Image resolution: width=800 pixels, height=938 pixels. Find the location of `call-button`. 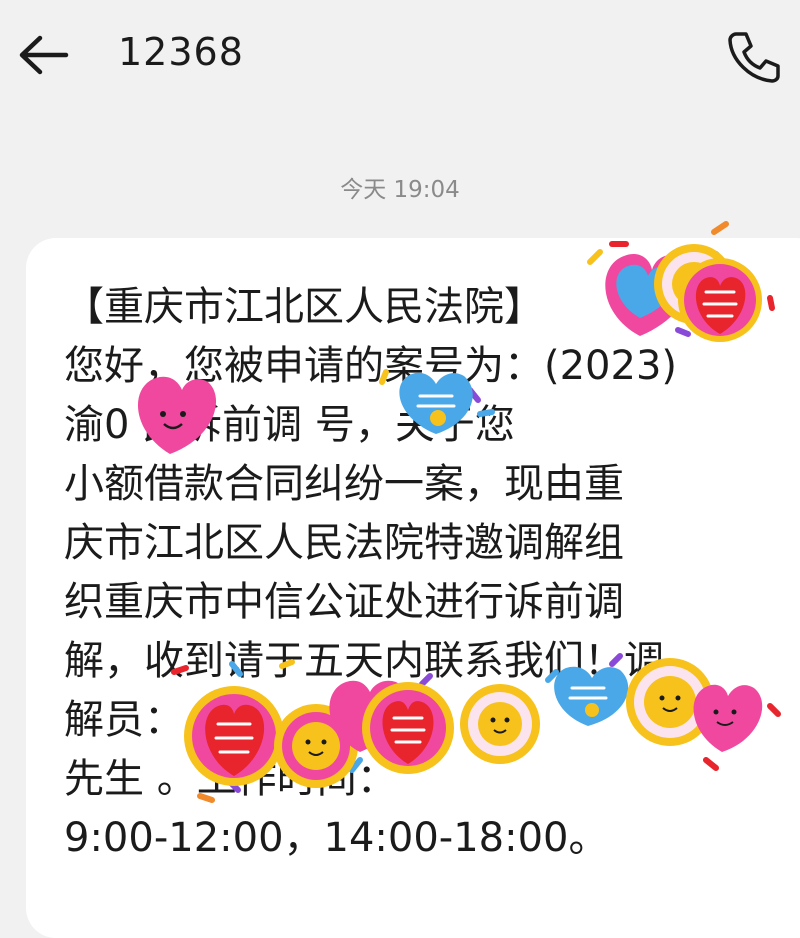

call-button is located at coordinates (752, 56).